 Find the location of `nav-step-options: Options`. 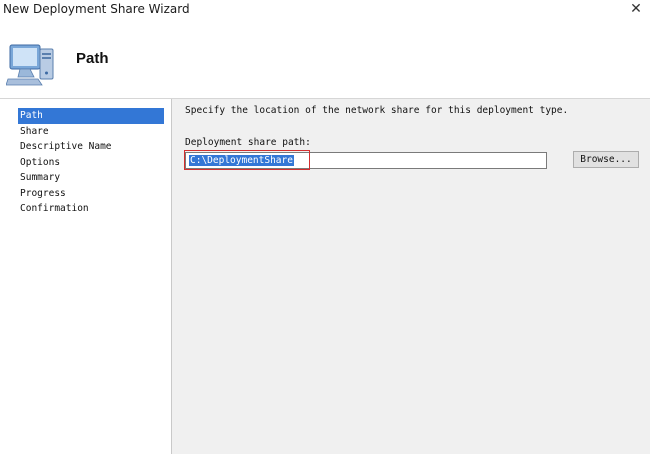

nav-step-options: Options is located at coordinates (91, 163).